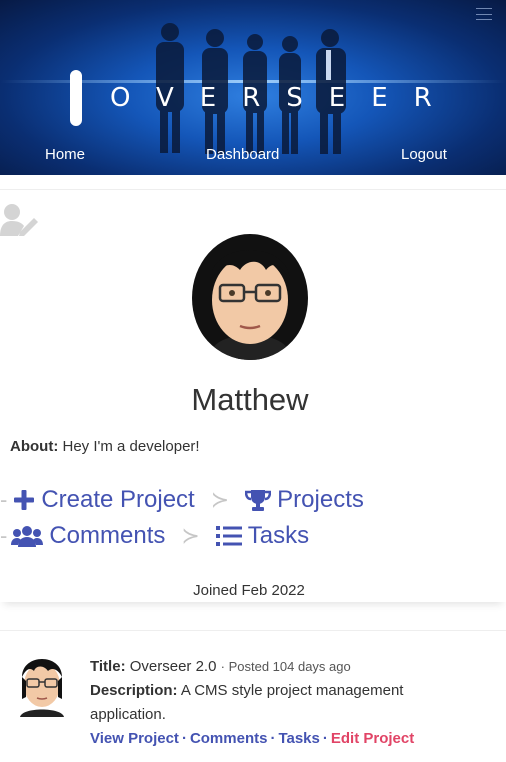 This screenshot has height=762, width=506. Describe the element at coordinates (242, 154) in the screenshot. I see `nav-dashboard-link: Dashboard` at that location.